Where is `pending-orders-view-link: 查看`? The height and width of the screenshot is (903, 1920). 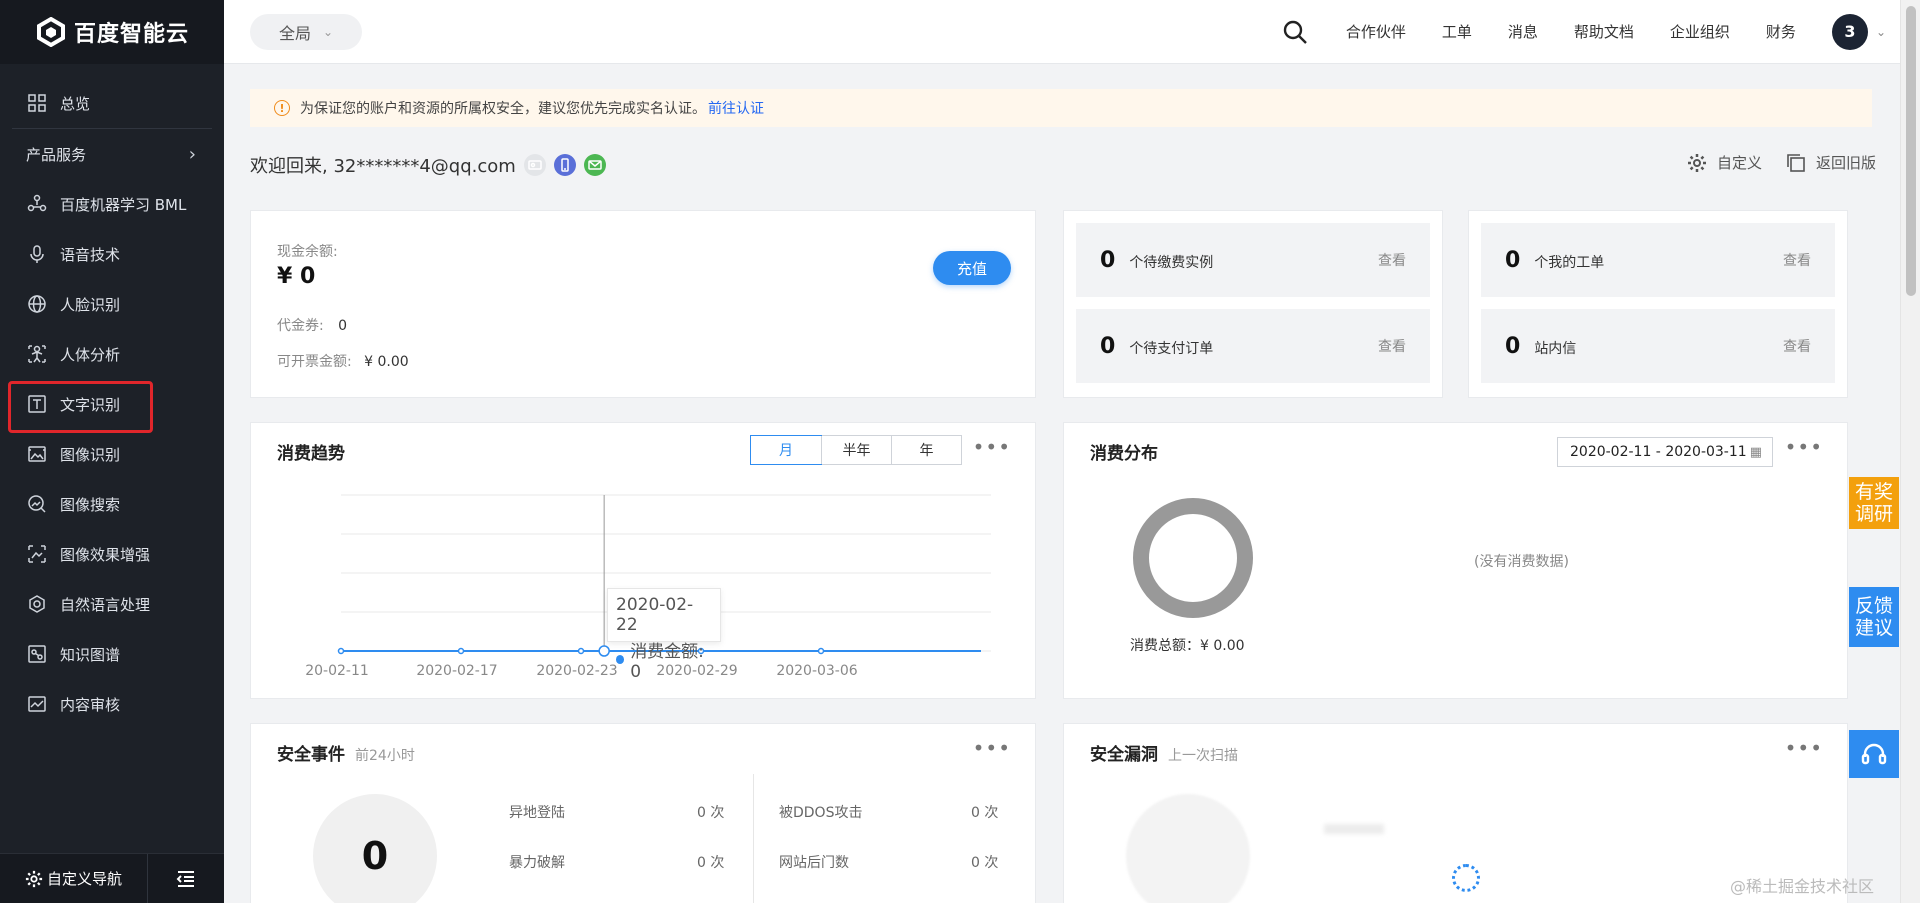 pending-orders-view-link: 查看 is located at coordinates (1392, 346).